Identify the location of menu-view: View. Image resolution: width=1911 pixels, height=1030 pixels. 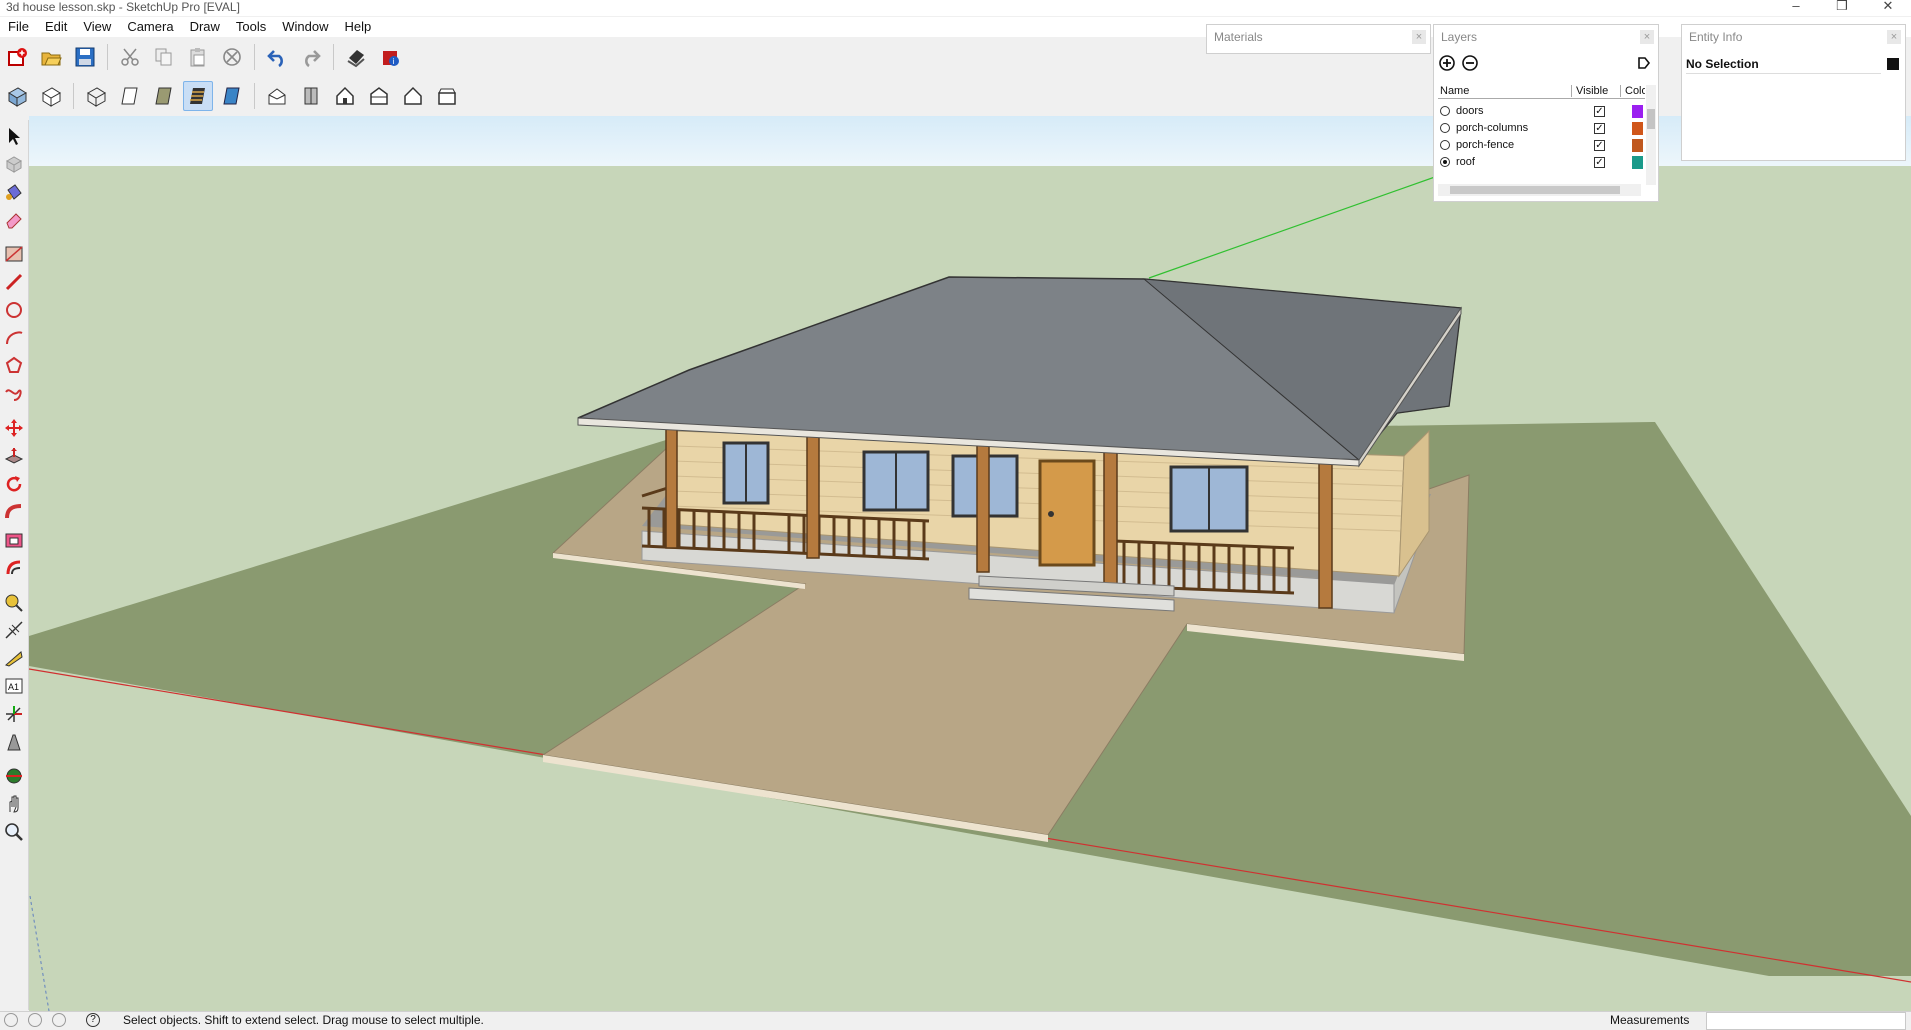
(97, 27).